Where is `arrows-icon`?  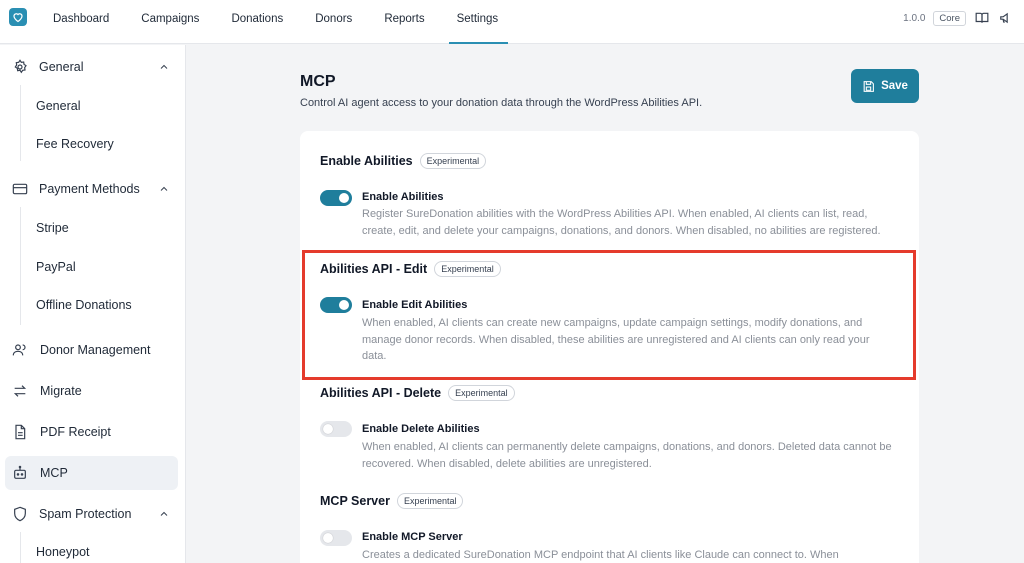 arrows-icon is located at coordinates (20, 391).